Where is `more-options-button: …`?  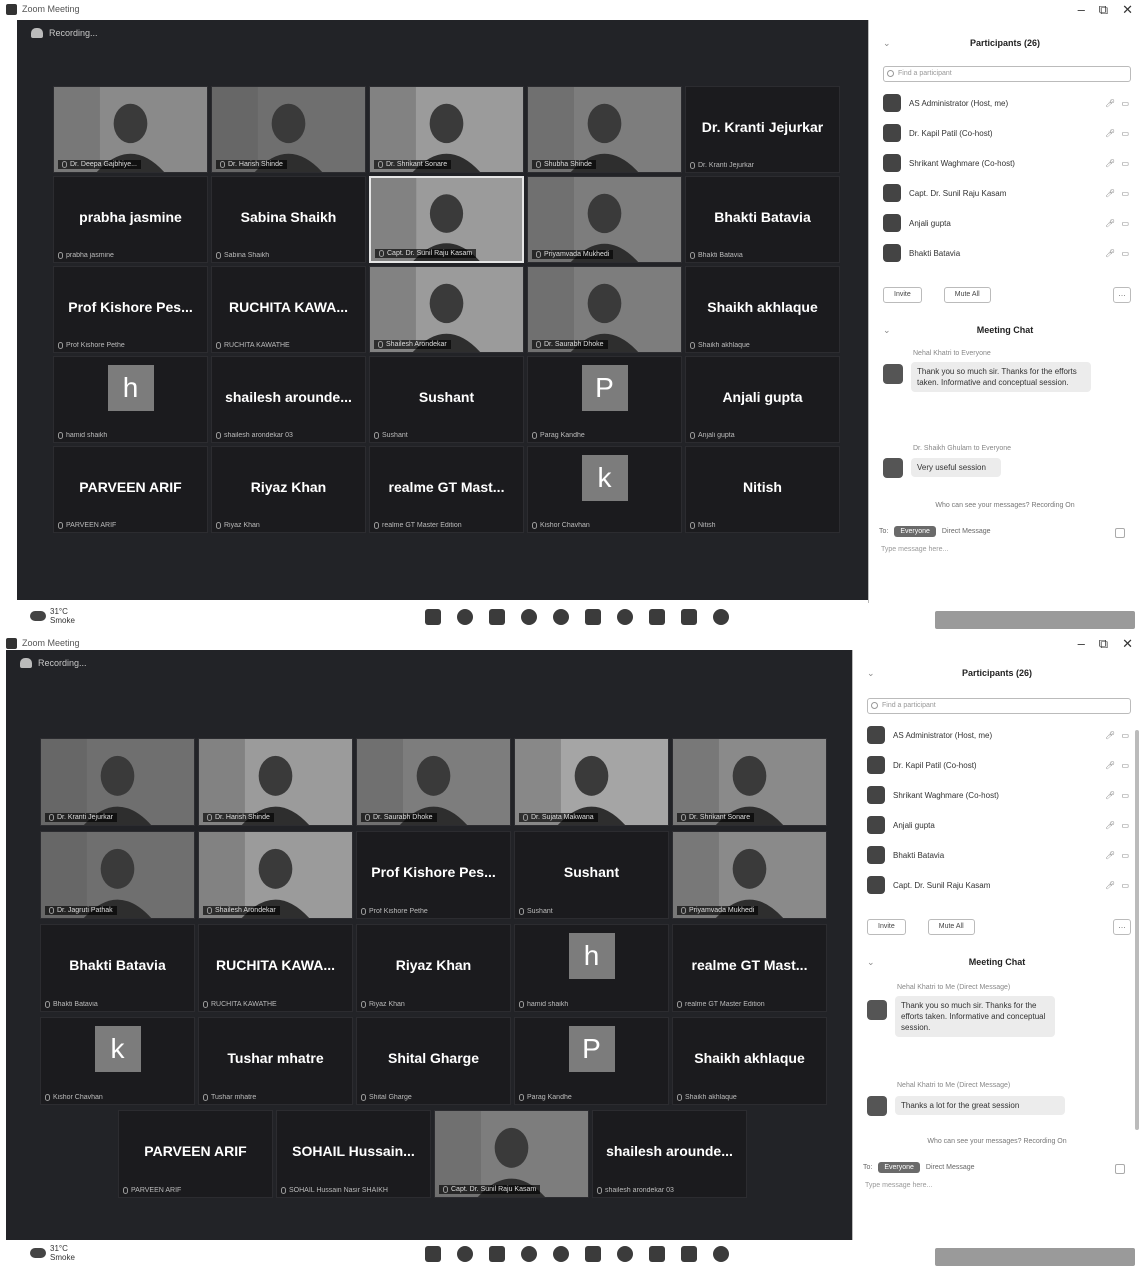
more-options-button: … is located at coordinates (1122, 927).